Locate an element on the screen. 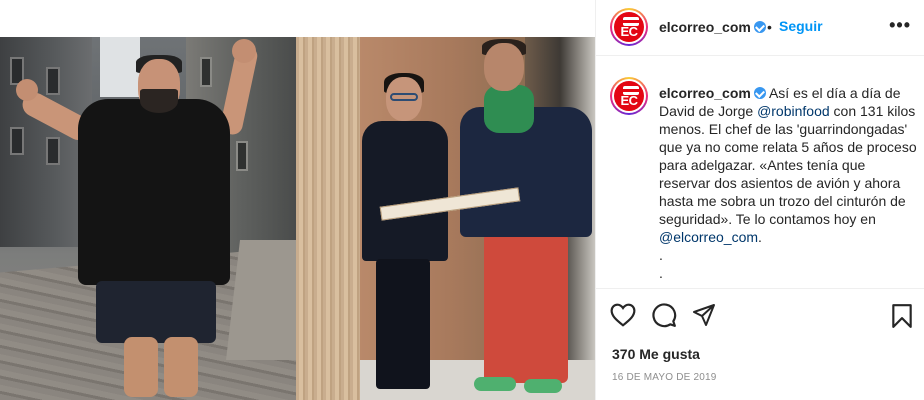 This screenshot has height=400, width=924. post-actions: 370 Me gusta 16 DE MAYO DE 2019 is located at coordinates (760, 344).